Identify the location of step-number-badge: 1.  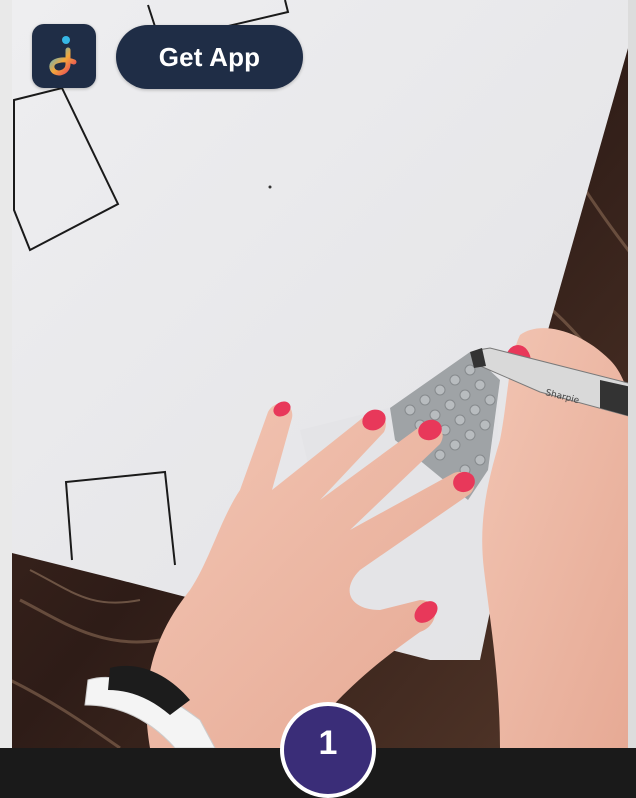
(328, 750).